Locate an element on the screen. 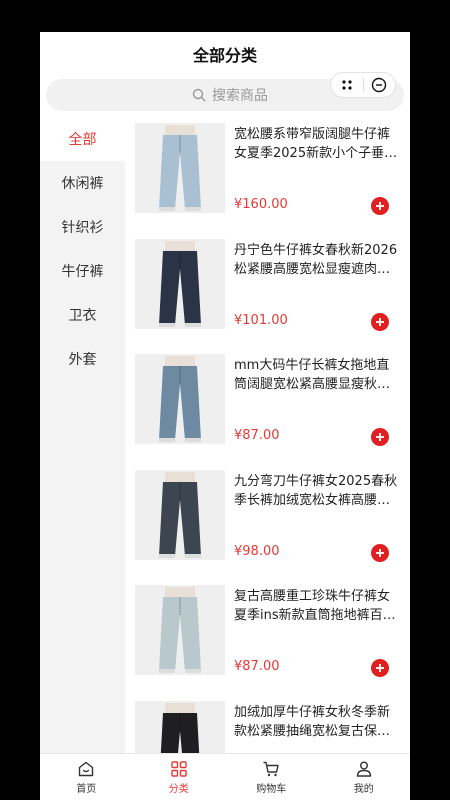  cart-icon is located at coordinates (271, 768).